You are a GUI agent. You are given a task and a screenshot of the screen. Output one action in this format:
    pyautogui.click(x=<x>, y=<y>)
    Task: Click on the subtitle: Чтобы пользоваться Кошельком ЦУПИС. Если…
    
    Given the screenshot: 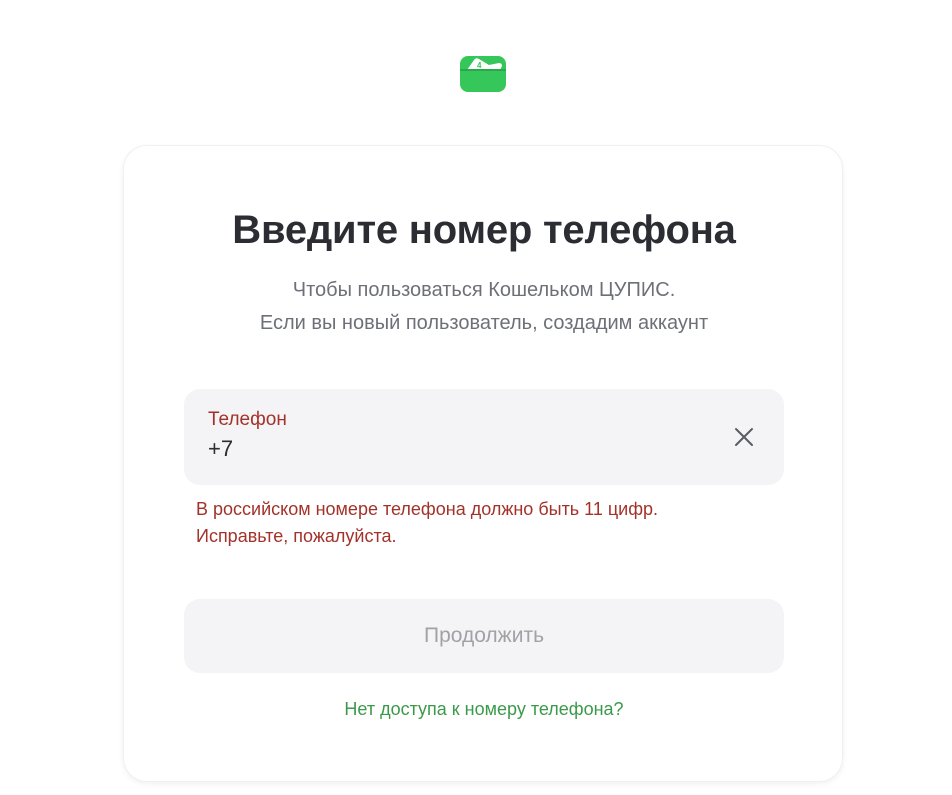 What is the action you would take?
    pyautogui.click(x=484, y=307)
    